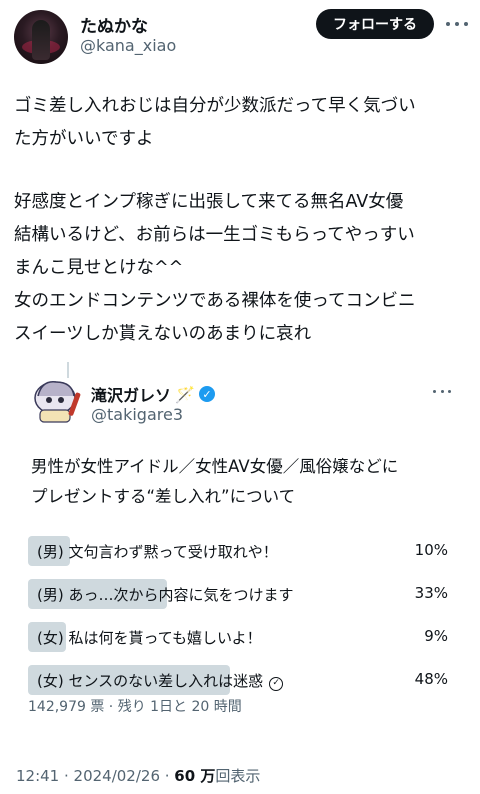 This screenshot has height=794, width=480. I want to click on tweet-footer: 12:41 · 2024/02/26 · 60 万回表示, so click(138, 775).